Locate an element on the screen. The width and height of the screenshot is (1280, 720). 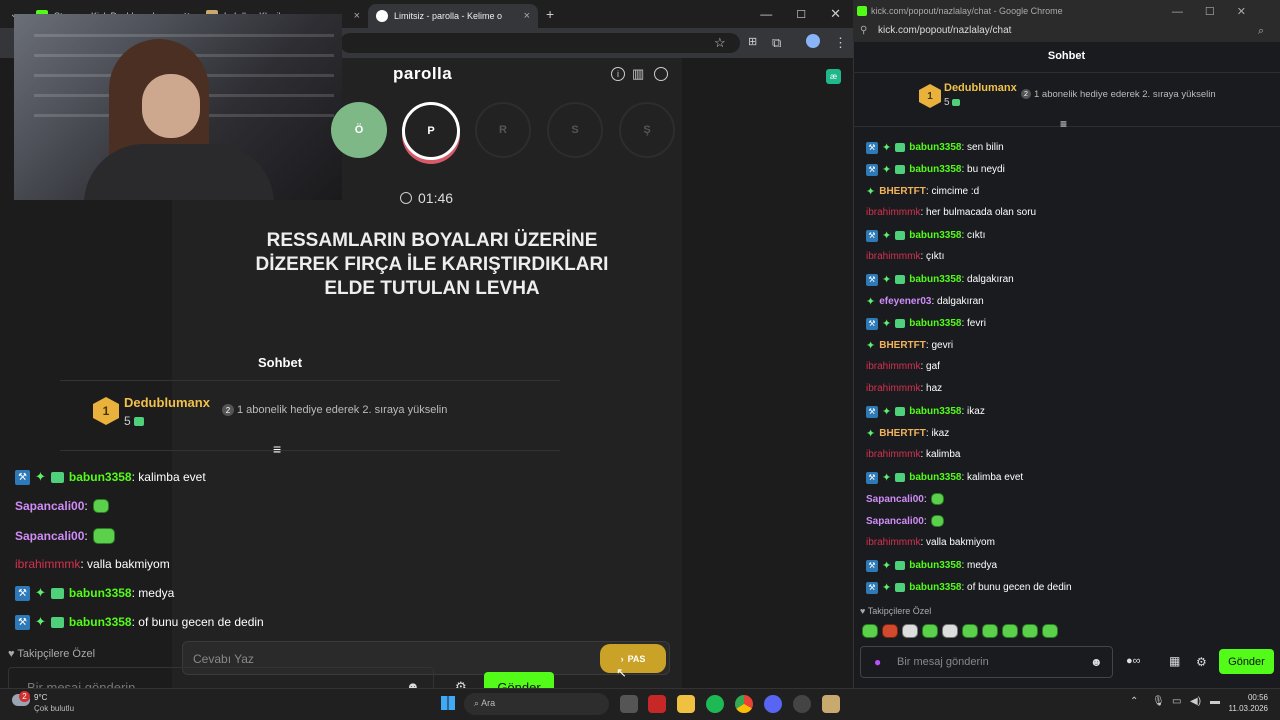
followers-only-label: ♥ Takipçilere Özel is located at coordinates (51, 654).